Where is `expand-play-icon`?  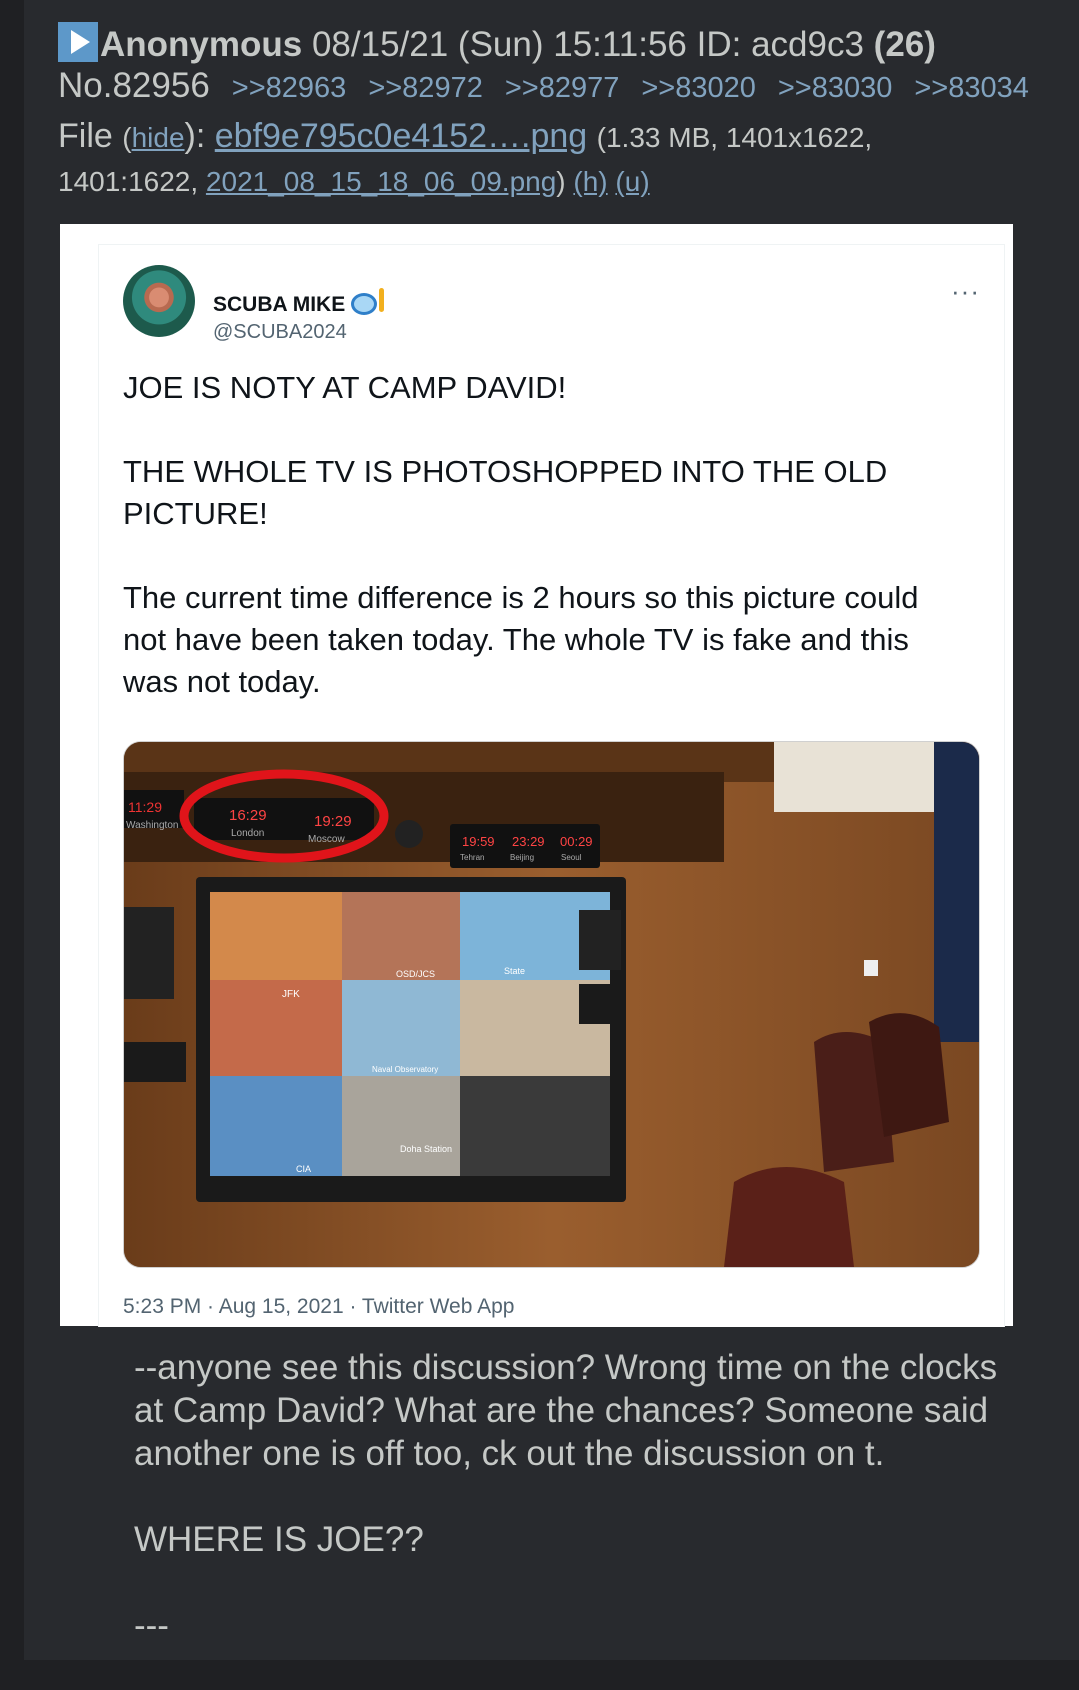 expand-play-icon is located at coordinates (78, 42).